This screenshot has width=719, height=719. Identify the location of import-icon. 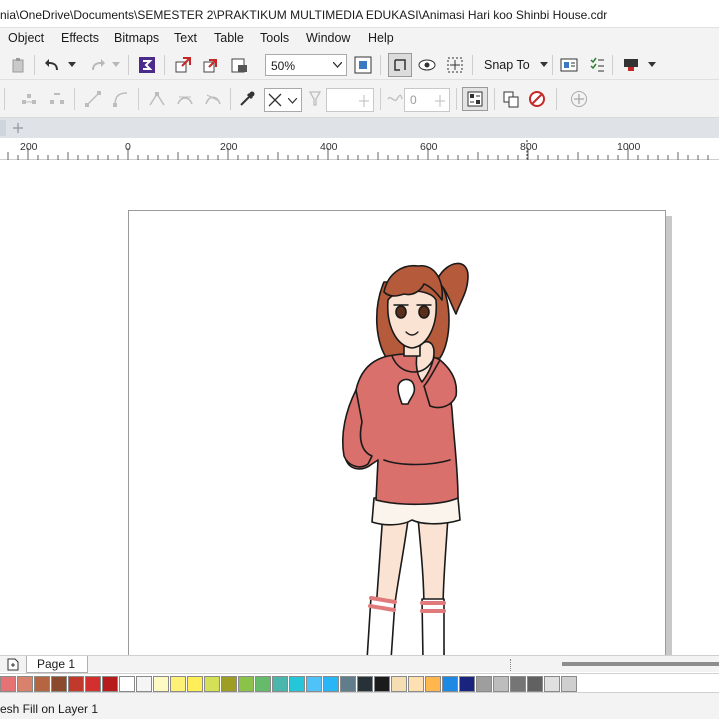
(183, 65).